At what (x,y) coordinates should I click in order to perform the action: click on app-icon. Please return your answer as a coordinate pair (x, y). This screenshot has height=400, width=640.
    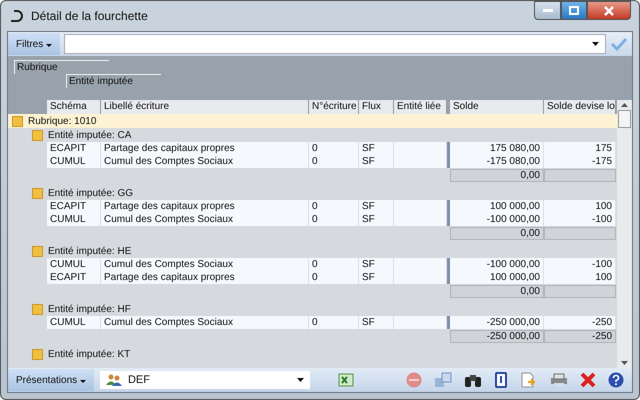
    Looking at the image, I should click on (17, 16).